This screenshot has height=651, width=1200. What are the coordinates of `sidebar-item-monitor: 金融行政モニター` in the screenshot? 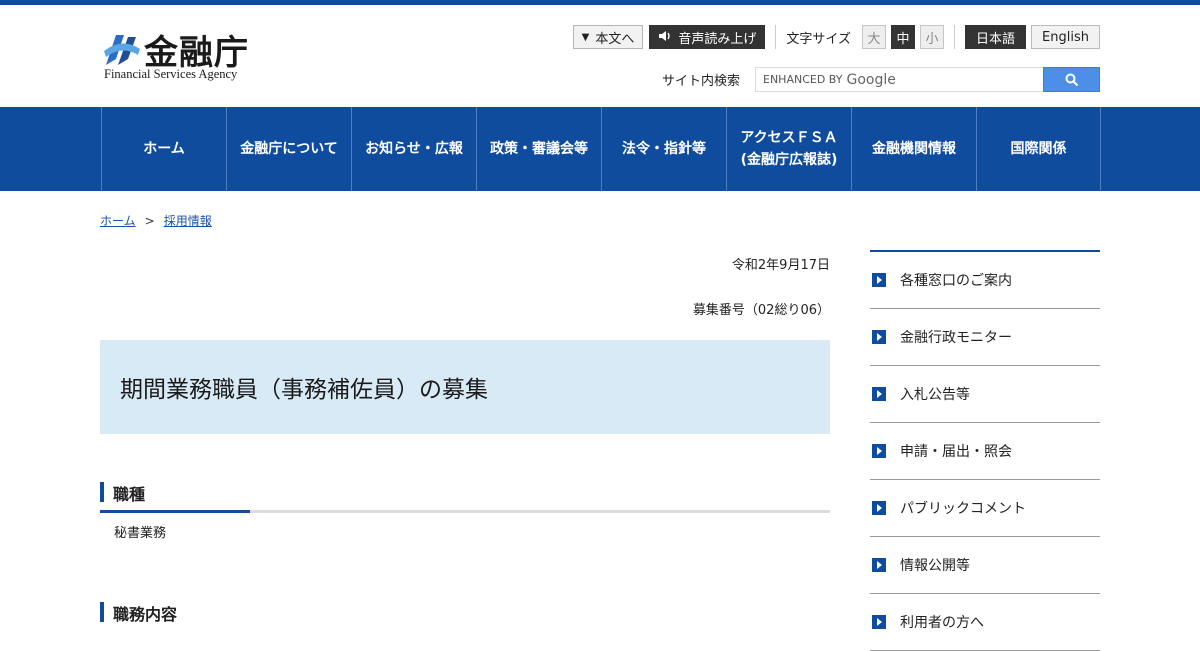 It's located at (985, 337).